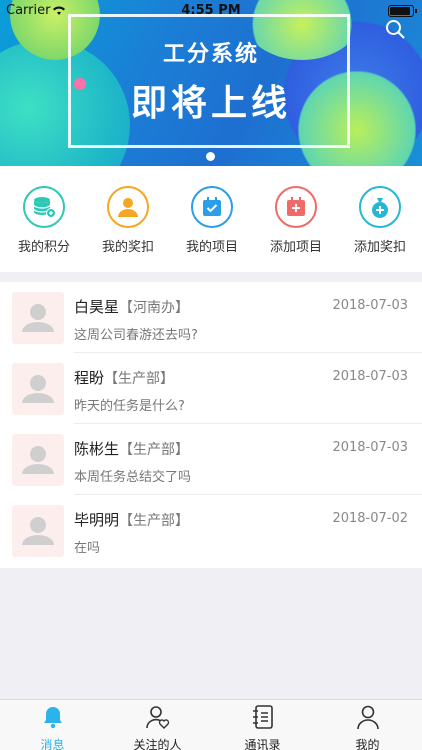 The width and height of the screenshot is (422, 750). Describe the element at coordinates (380, 207) in the screenshot. I see `money-bag-add-icon` at that location.